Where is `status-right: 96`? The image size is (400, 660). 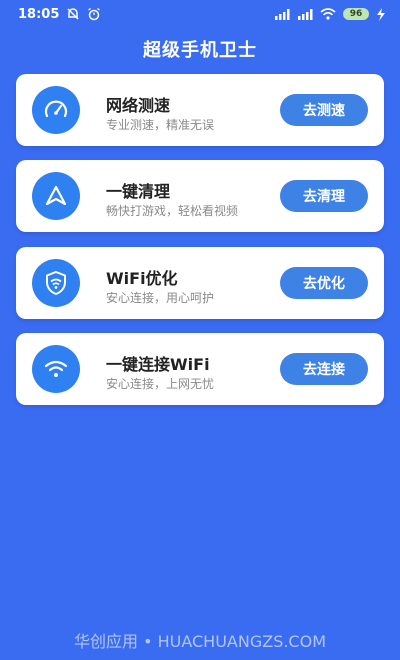
status-right: 96 is located at coordinates (330, 14).